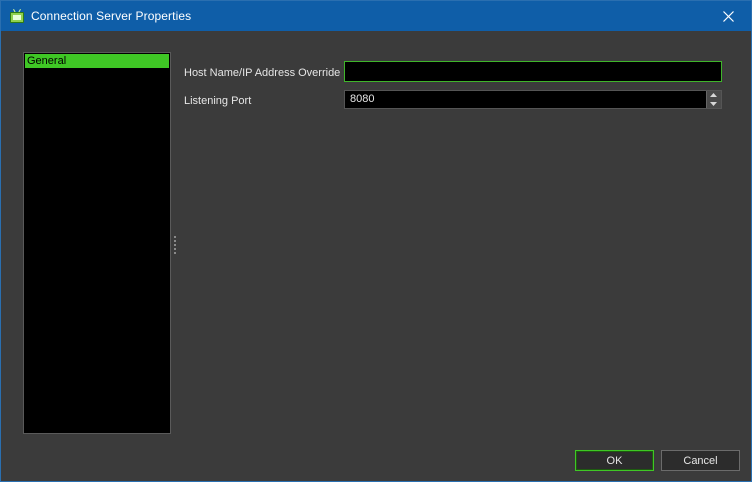 The height and width of the screenshot is (482, 752). I want to click on tv-icon, so click(17, 16).